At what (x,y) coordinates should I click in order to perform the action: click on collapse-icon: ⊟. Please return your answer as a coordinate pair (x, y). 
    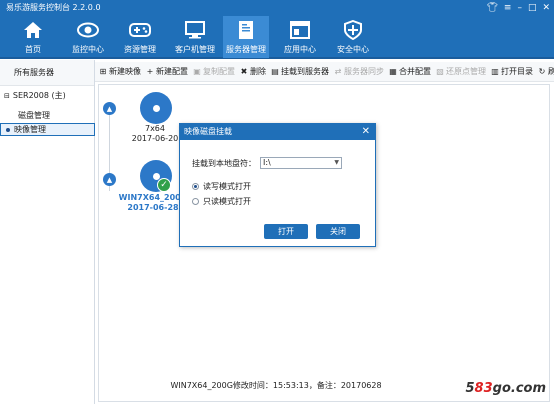
    Looking at the image, I should click on (7, 96).